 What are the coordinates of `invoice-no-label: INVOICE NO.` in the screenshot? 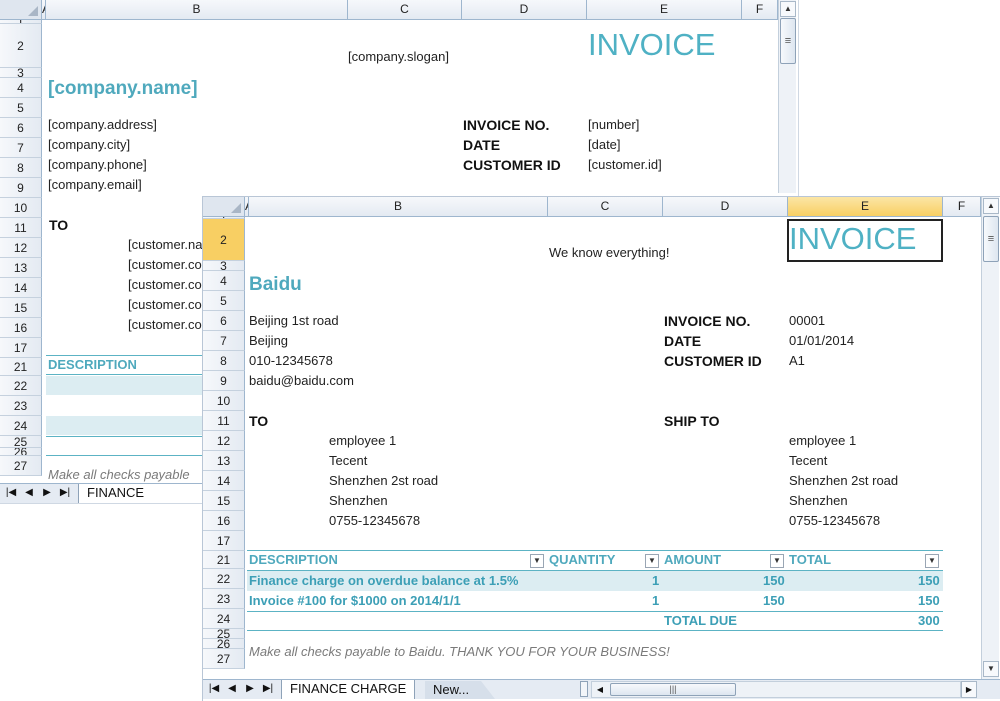 It's located at (506, 125).